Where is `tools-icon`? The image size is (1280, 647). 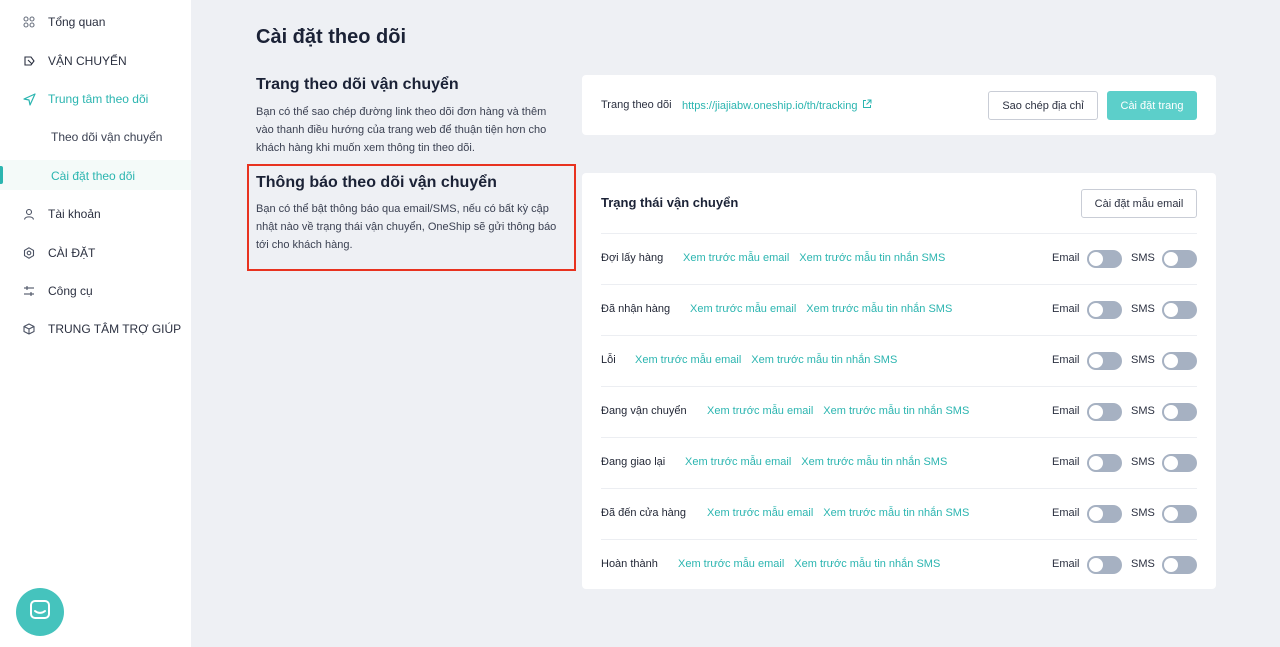
tools-icon is located at coordinates (29, 291).